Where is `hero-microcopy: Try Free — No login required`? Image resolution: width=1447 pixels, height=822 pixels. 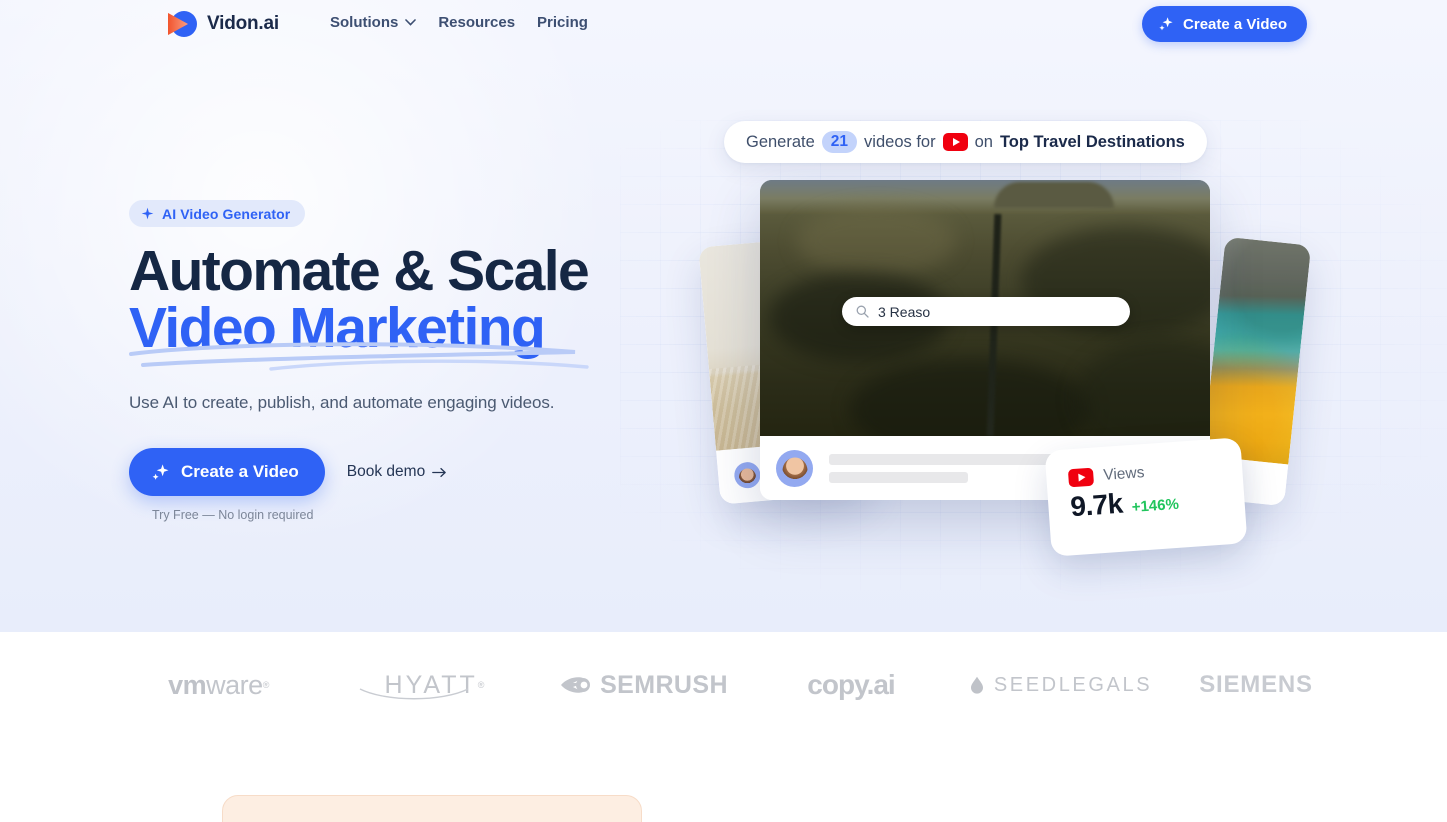
hero-microcopy: Try Free — No login required is located at coordinates (233, 515).